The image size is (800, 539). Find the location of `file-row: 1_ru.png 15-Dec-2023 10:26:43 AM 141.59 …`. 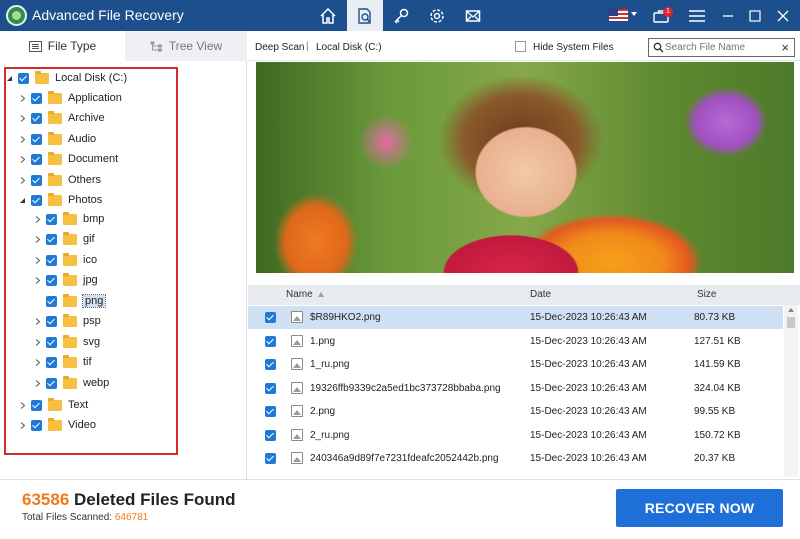

file-row: 1_ru.png 15-Dec-2023 10:26:43 AM 141.59 … is located at coordinates (515, 364).